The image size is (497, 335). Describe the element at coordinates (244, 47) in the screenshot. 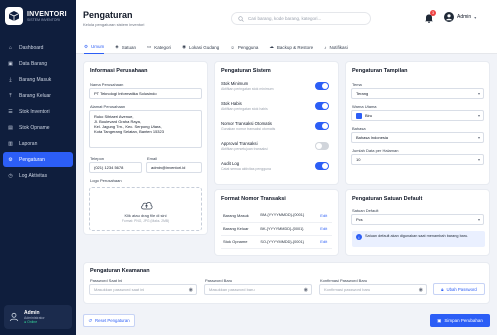

I see `tab-pengguna: ☺ Pengguna` at that location.